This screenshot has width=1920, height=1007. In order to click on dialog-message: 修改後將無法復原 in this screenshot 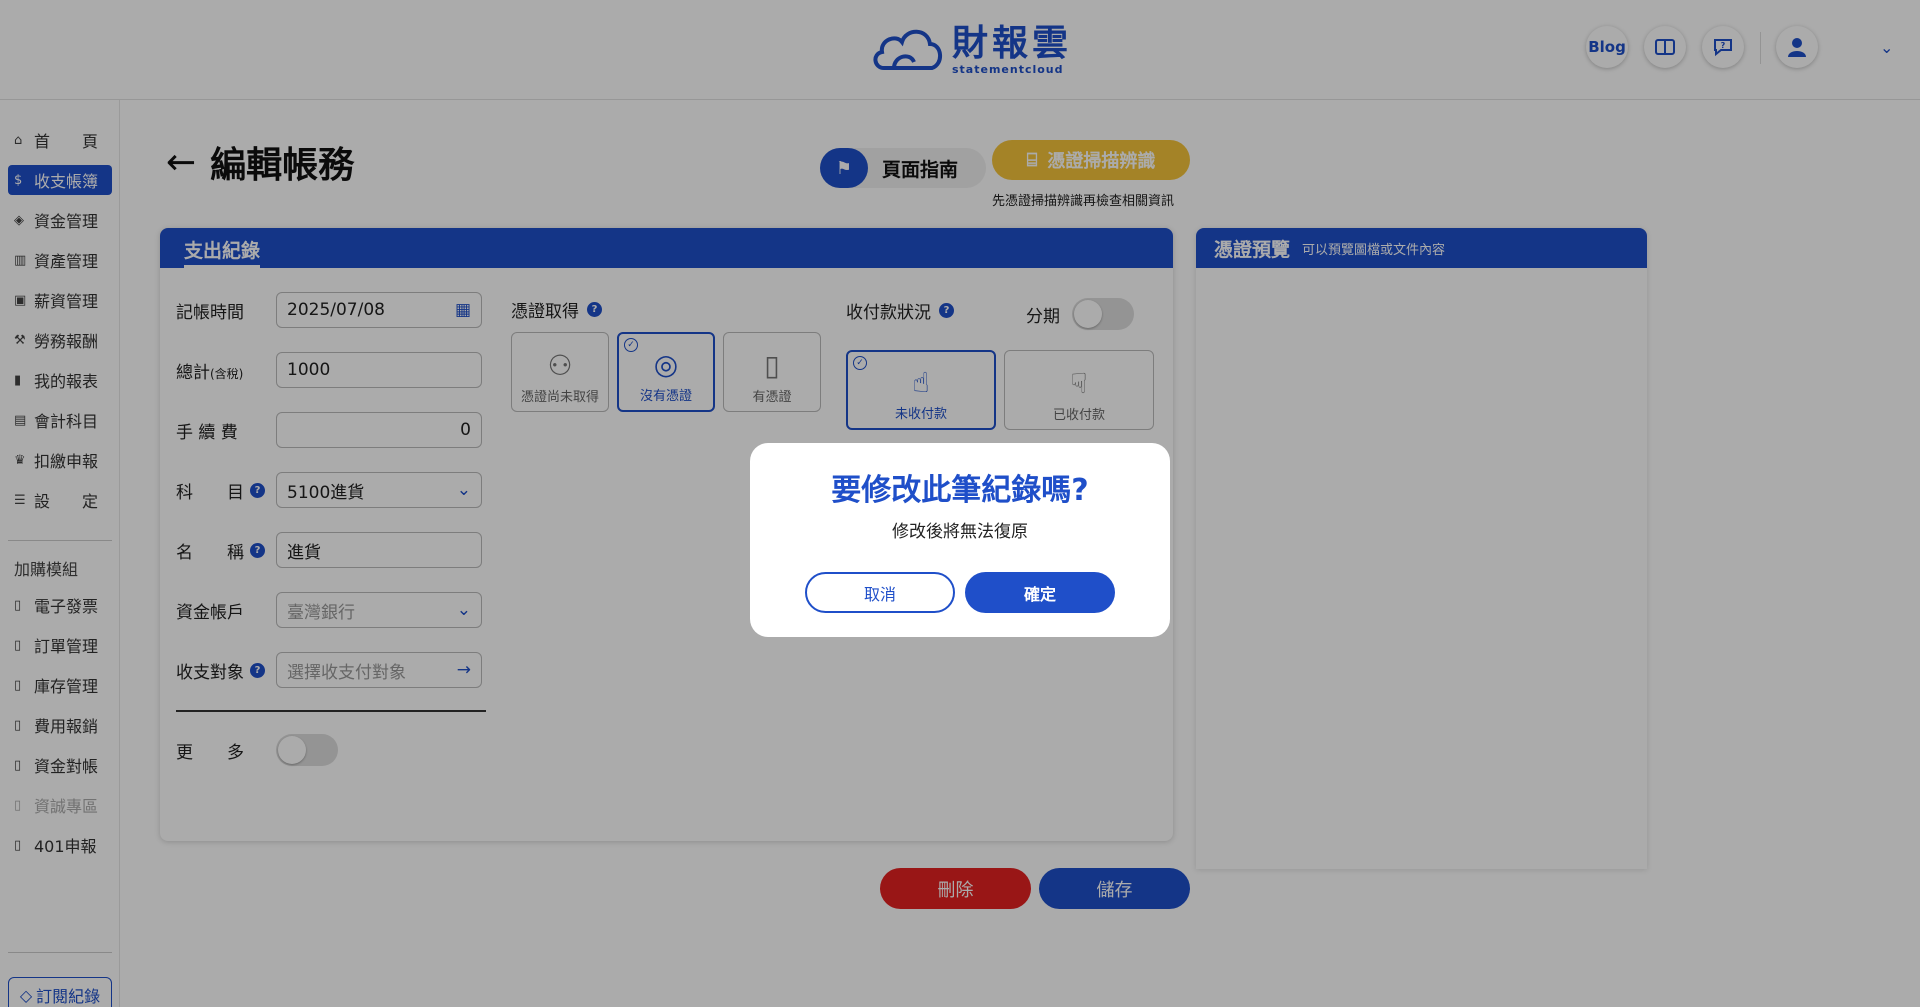, I will do `click(960, 532)`.